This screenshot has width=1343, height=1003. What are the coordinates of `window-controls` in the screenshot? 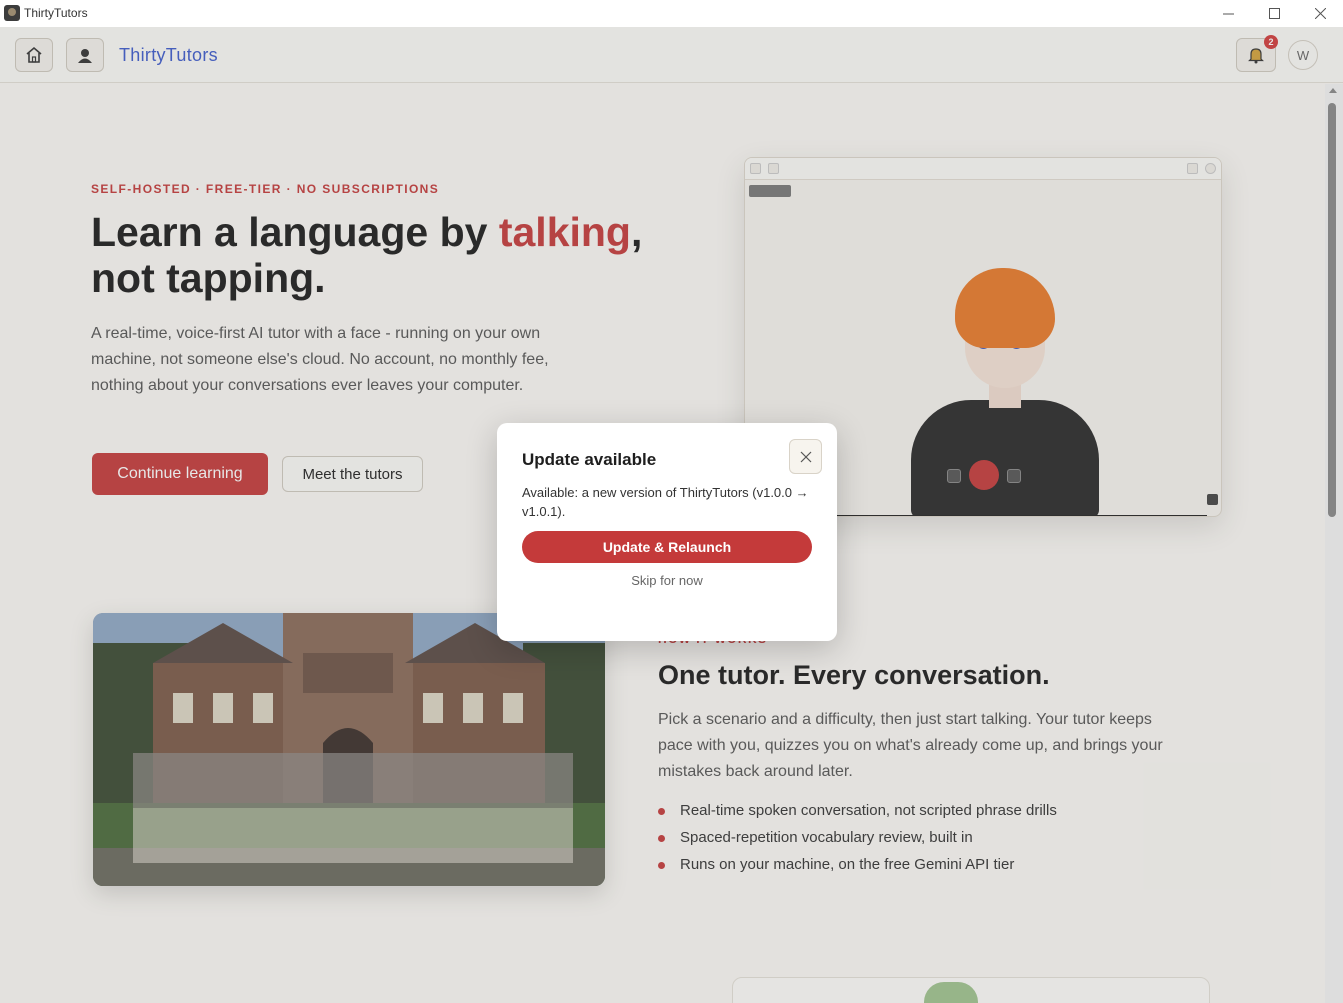 It's located at (1274, 13).